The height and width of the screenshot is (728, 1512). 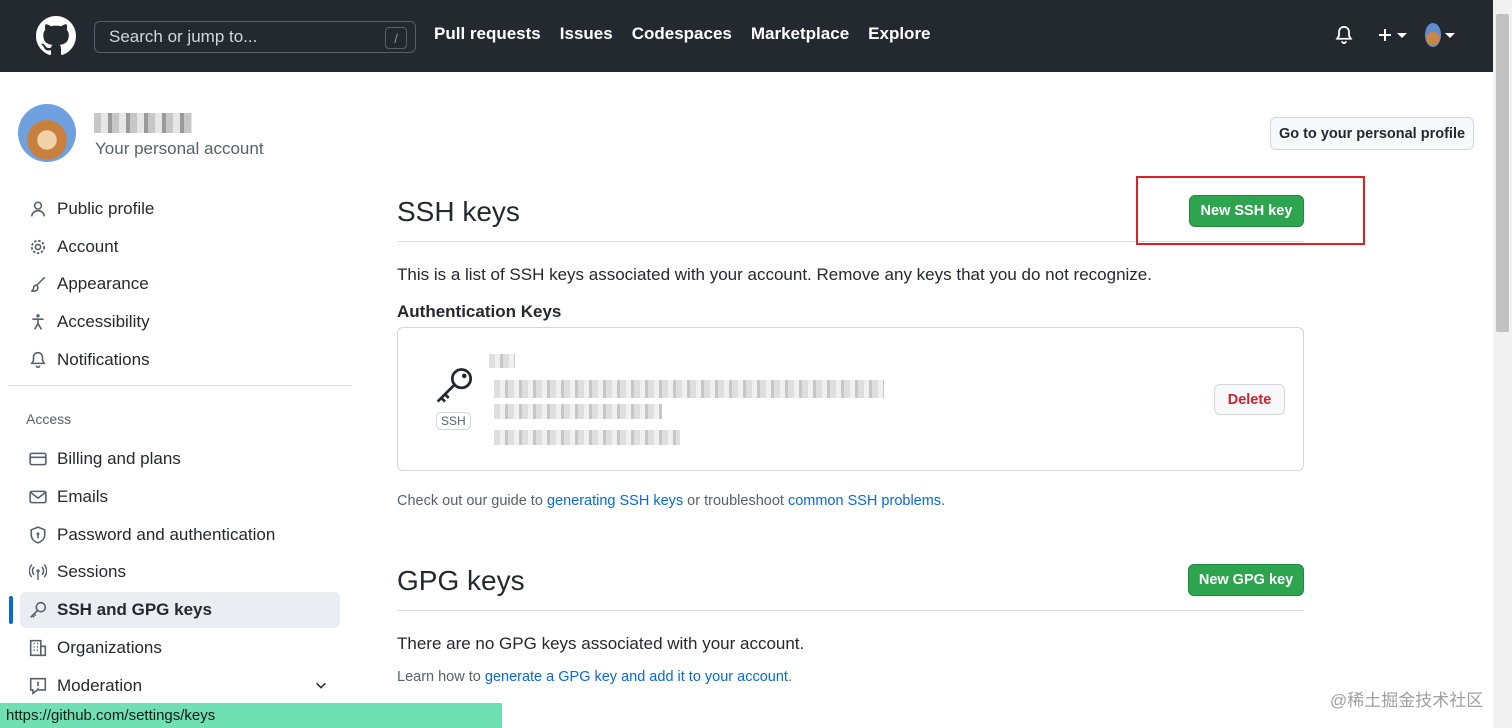 I want to click on github-logo-icon, so click(x=56, y=36).